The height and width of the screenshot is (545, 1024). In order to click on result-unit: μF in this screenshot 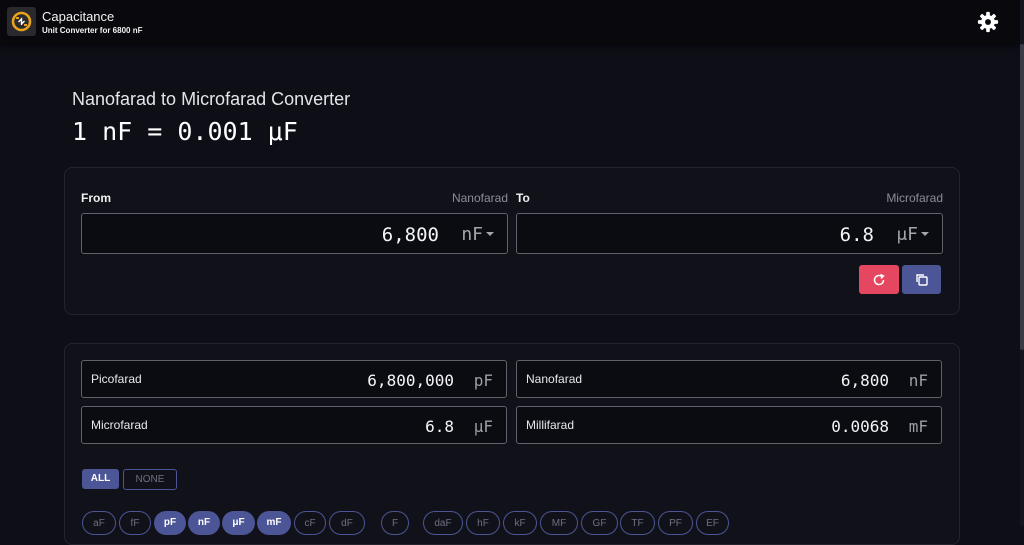, I will do `click(483, 426)`.